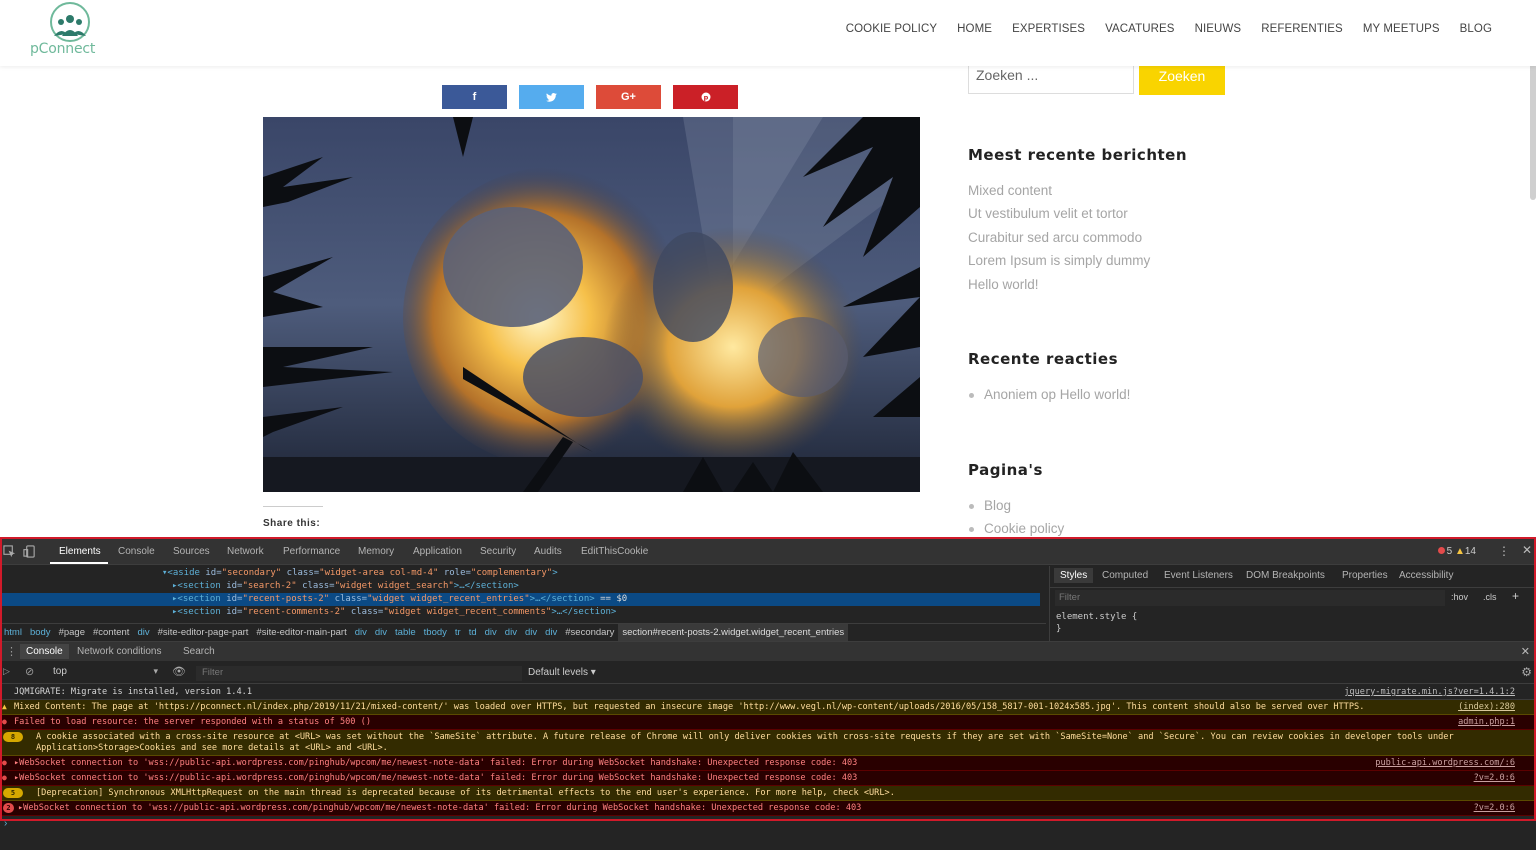 Image resolution: width=1536 pixels, height=850 pixels. Describe the element at coordinates (458, 632) in the screenshot. I see `breadcrumb-item: tr` at that location.